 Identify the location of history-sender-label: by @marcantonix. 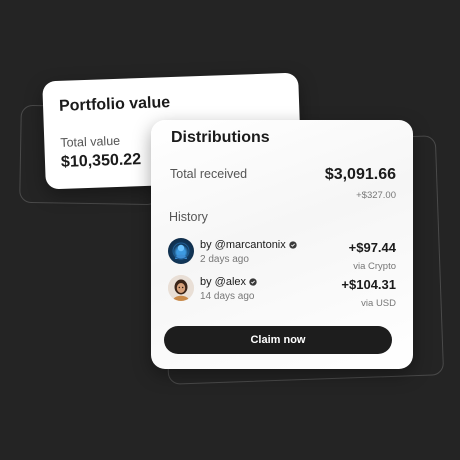
(243, 245).